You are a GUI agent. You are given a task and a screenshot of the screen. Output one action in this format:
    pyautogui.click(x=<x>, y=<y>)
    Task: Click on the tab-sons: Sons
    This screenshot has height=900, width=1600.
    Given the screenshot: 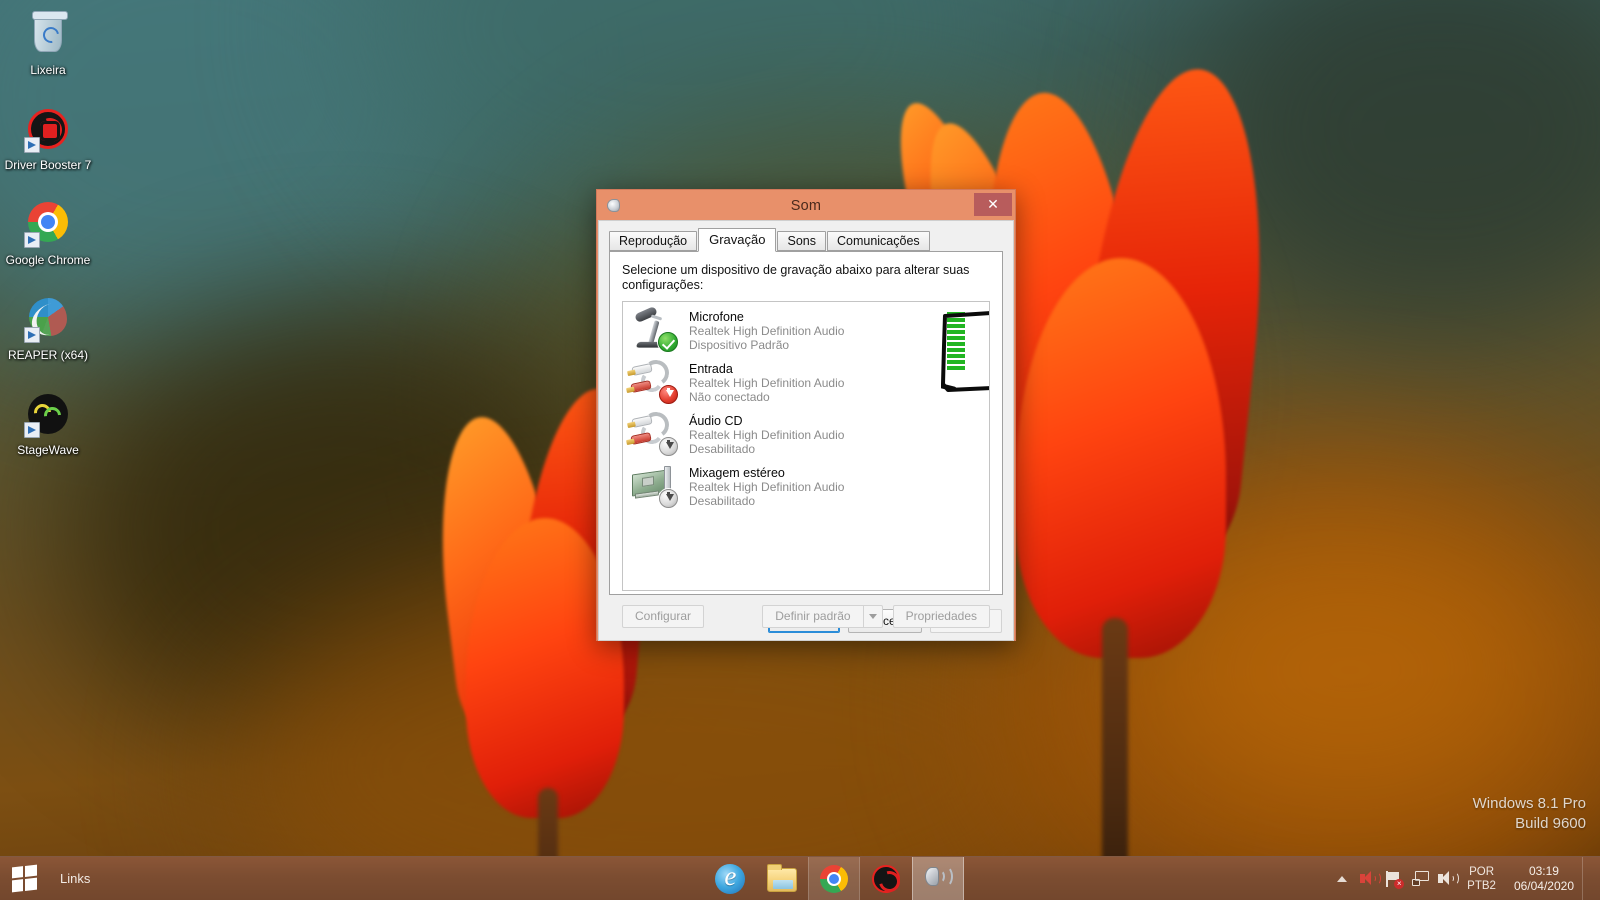 What is the action you would take?
    pyautogui.click(x=801, y=241)
    